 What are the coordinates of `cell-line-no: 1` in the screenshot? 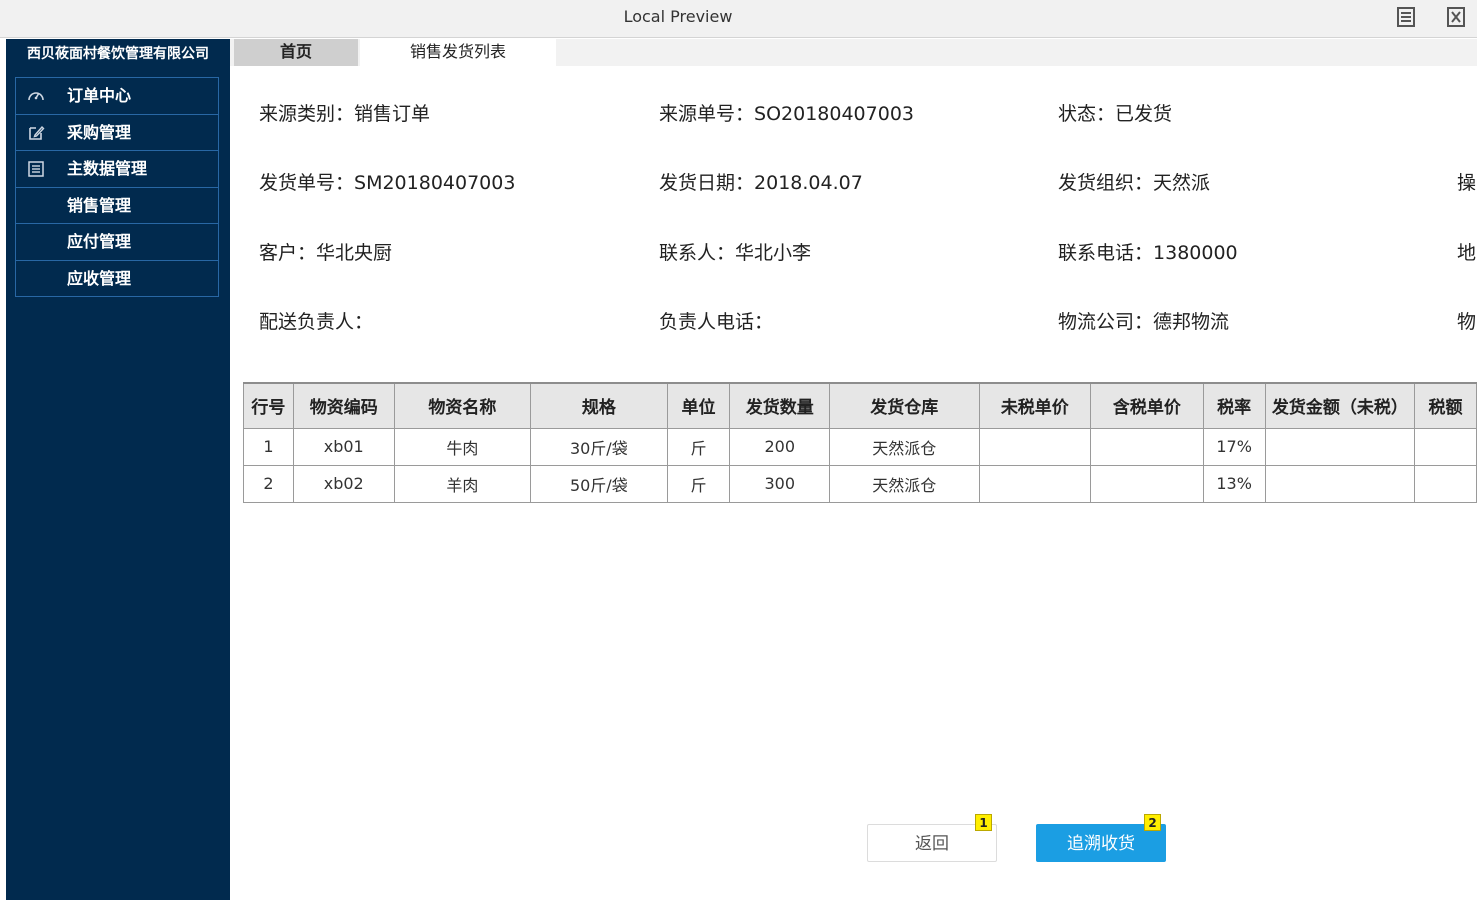 It's located at (268, 446).